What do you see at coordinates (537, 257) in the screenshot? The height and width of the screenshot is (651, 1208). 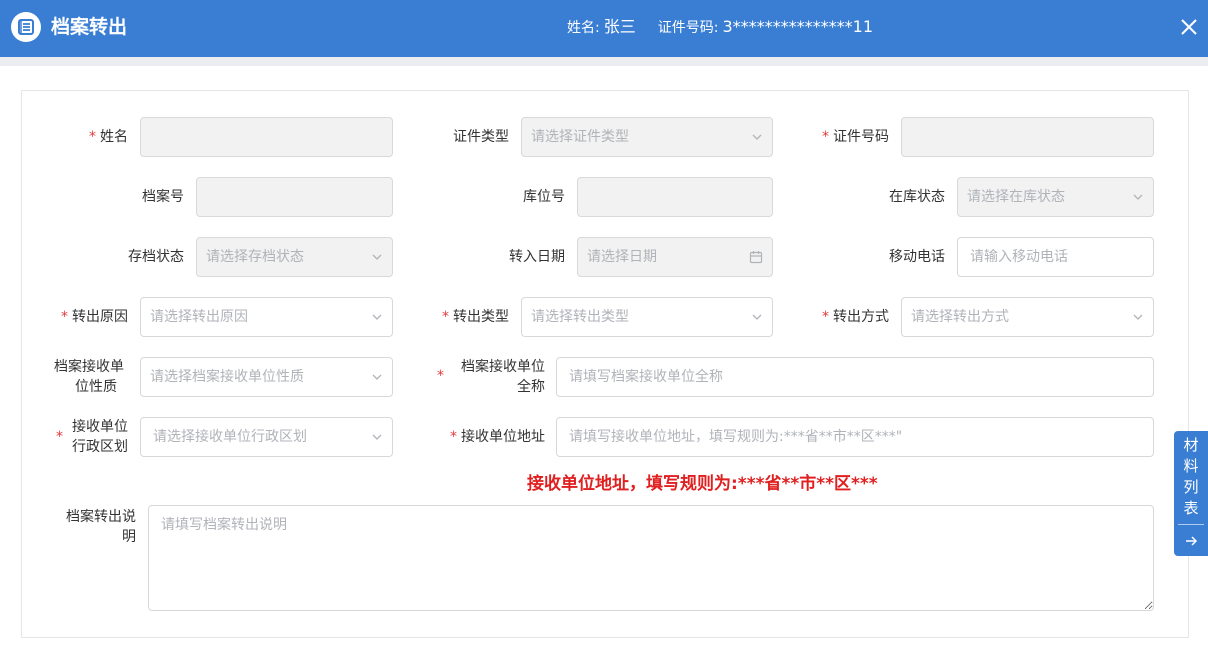 I see `label-transfer-in-date: 转入日期` at bounding box center [537, 257].